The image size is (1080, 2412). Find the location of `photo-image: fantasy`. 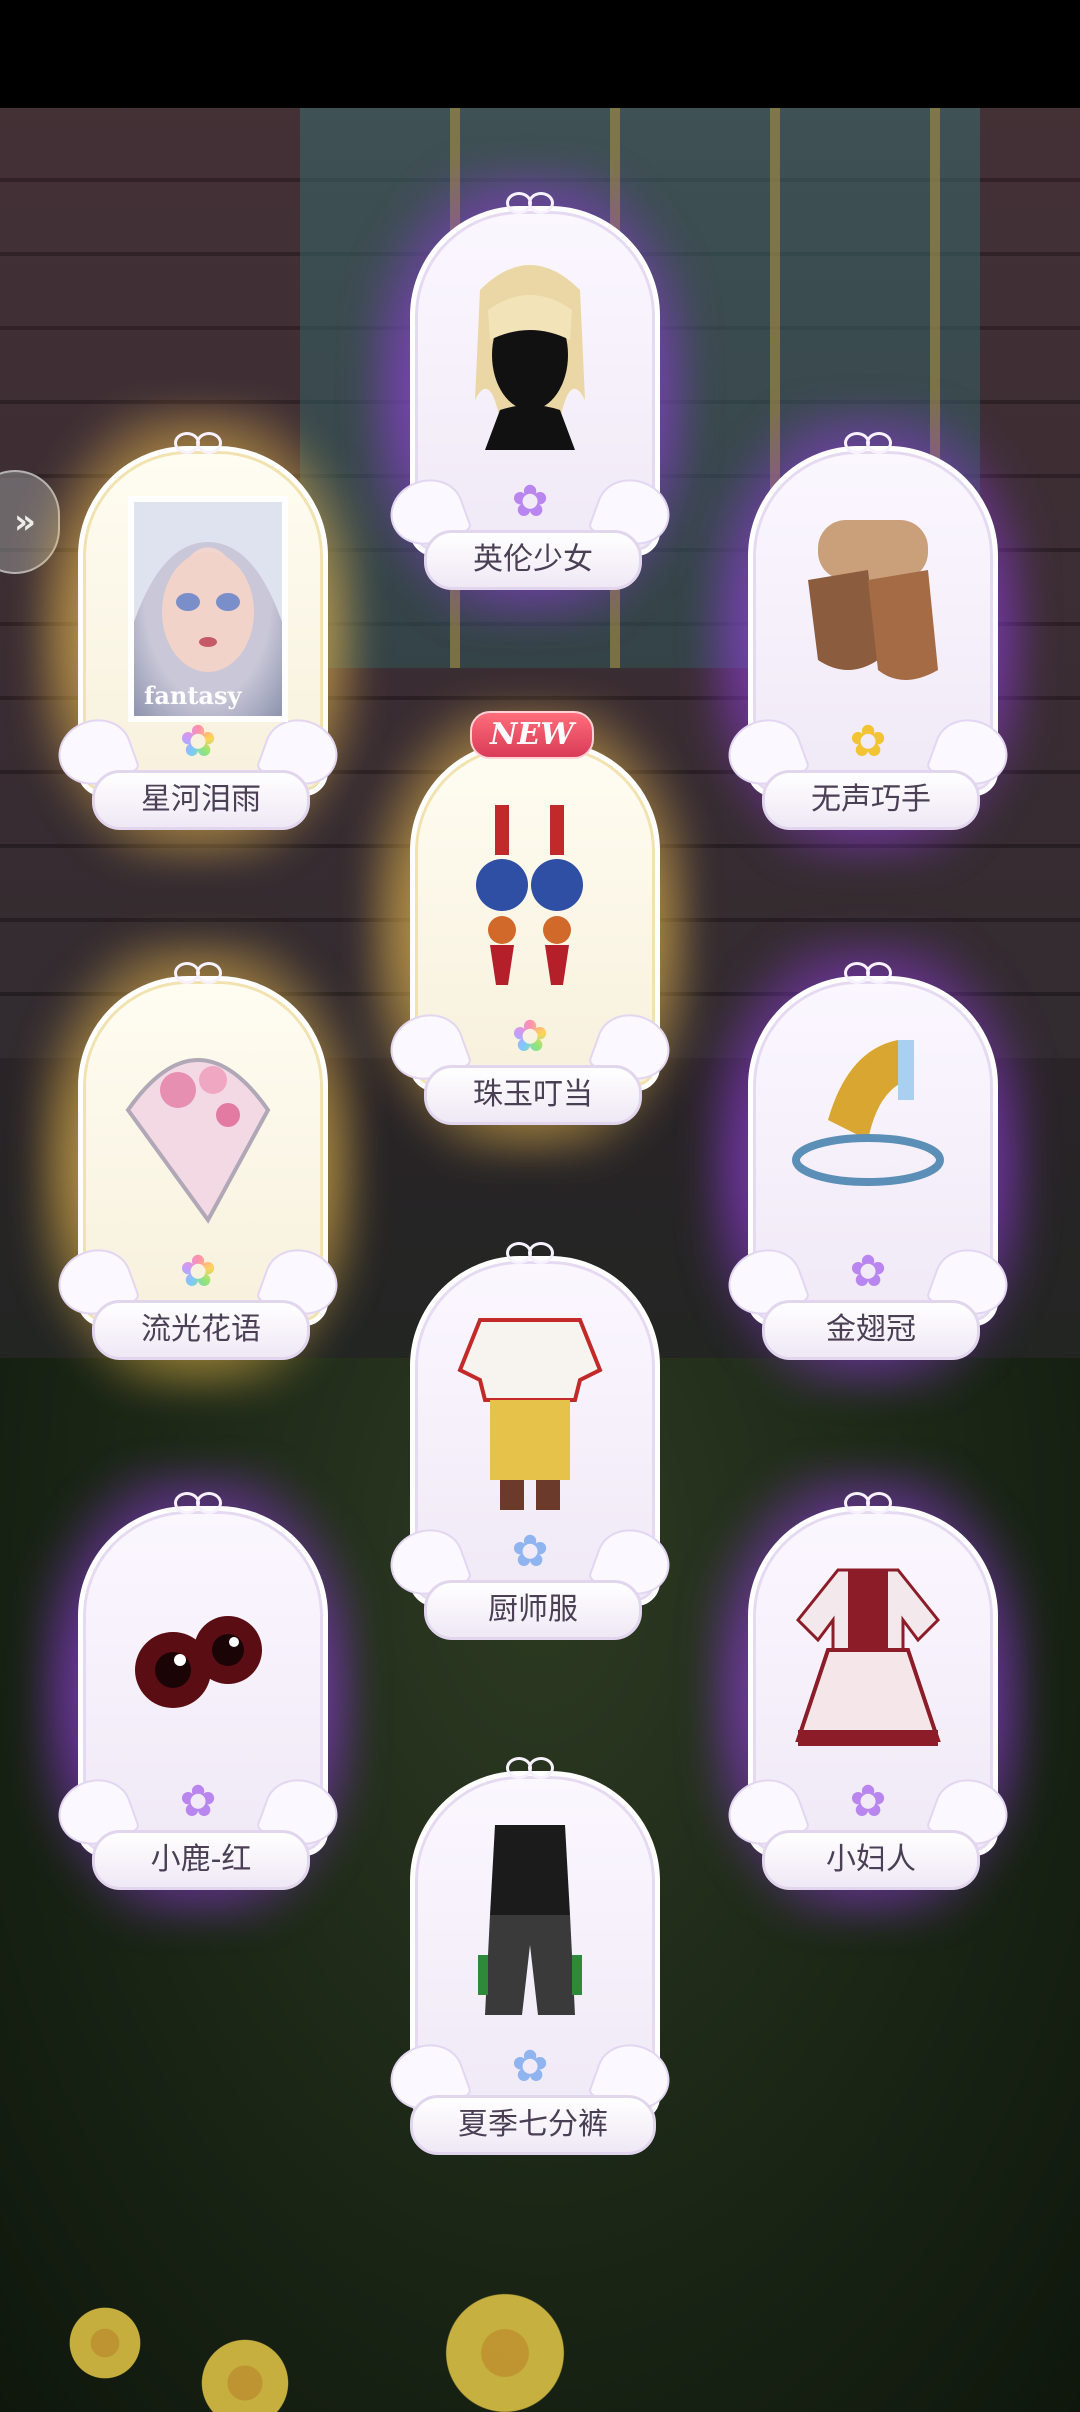

photo-image: fantasy is located at coordinates (208, 609).